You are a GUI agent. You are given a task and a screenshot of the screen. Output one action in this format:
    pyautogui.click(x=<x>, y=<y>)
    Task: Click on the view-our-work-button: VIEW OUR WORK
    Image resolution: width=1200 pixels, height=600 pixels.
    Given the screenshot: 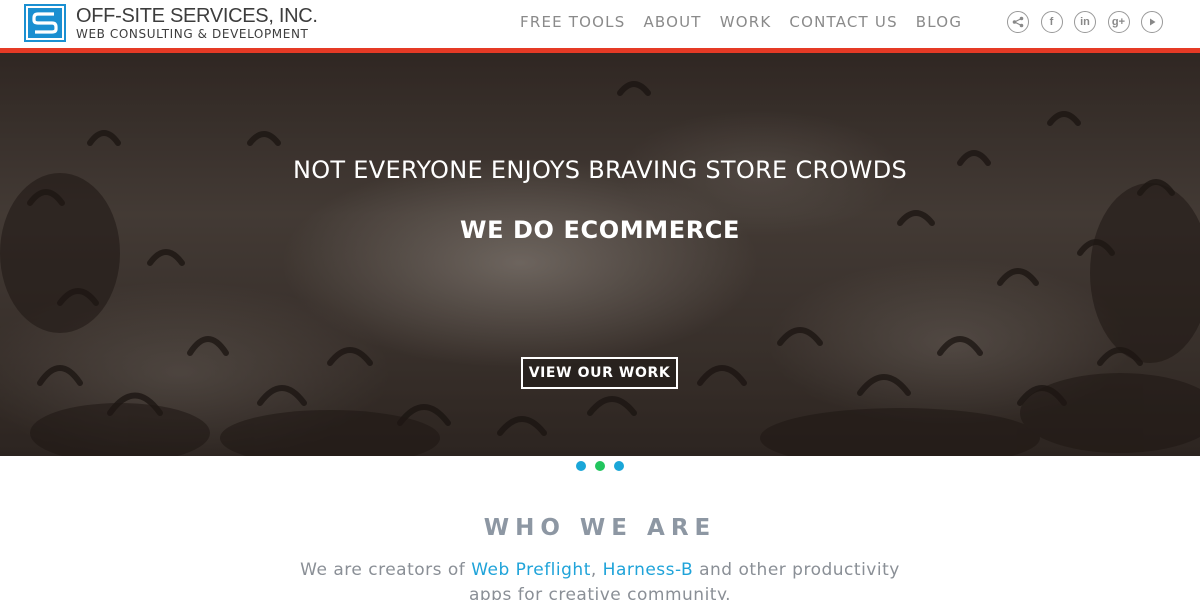 What is the action you would take?
    pyautogui.click(x=599, y=373)
    